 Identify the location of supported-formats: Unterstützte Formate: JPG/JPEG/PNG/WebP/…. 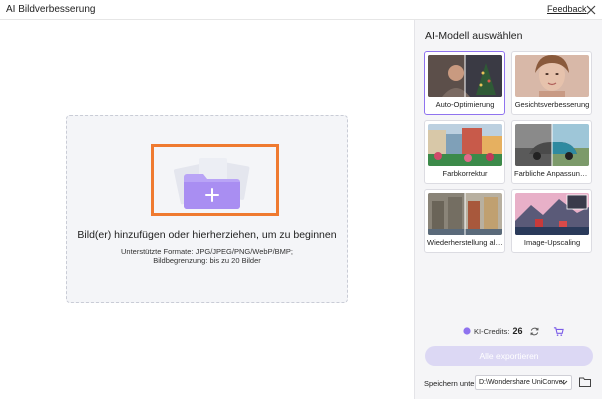
(207, 251).